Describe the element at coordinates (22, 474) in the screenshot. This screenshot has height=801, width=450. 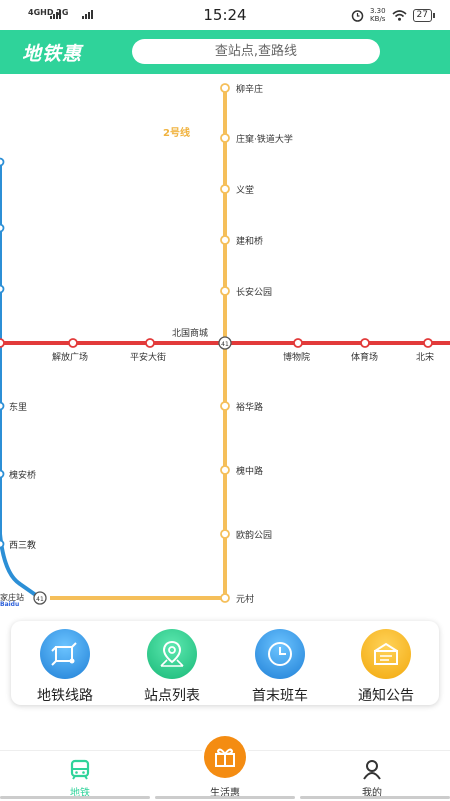
I see `station-label: 槐安桥` at that location.